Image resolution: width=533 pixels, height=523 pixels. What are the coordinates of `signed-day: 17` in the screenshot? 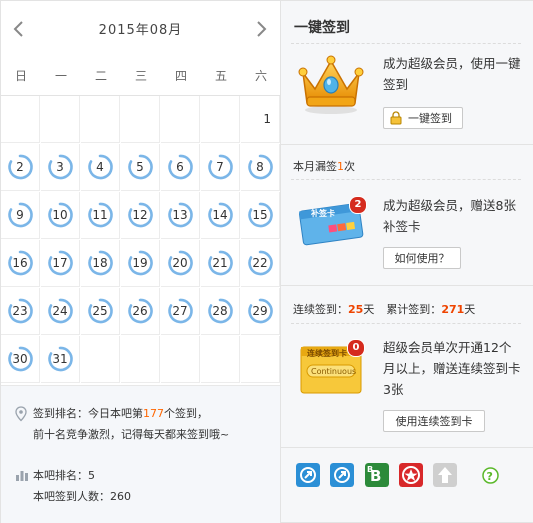 It's located at (60, 263).